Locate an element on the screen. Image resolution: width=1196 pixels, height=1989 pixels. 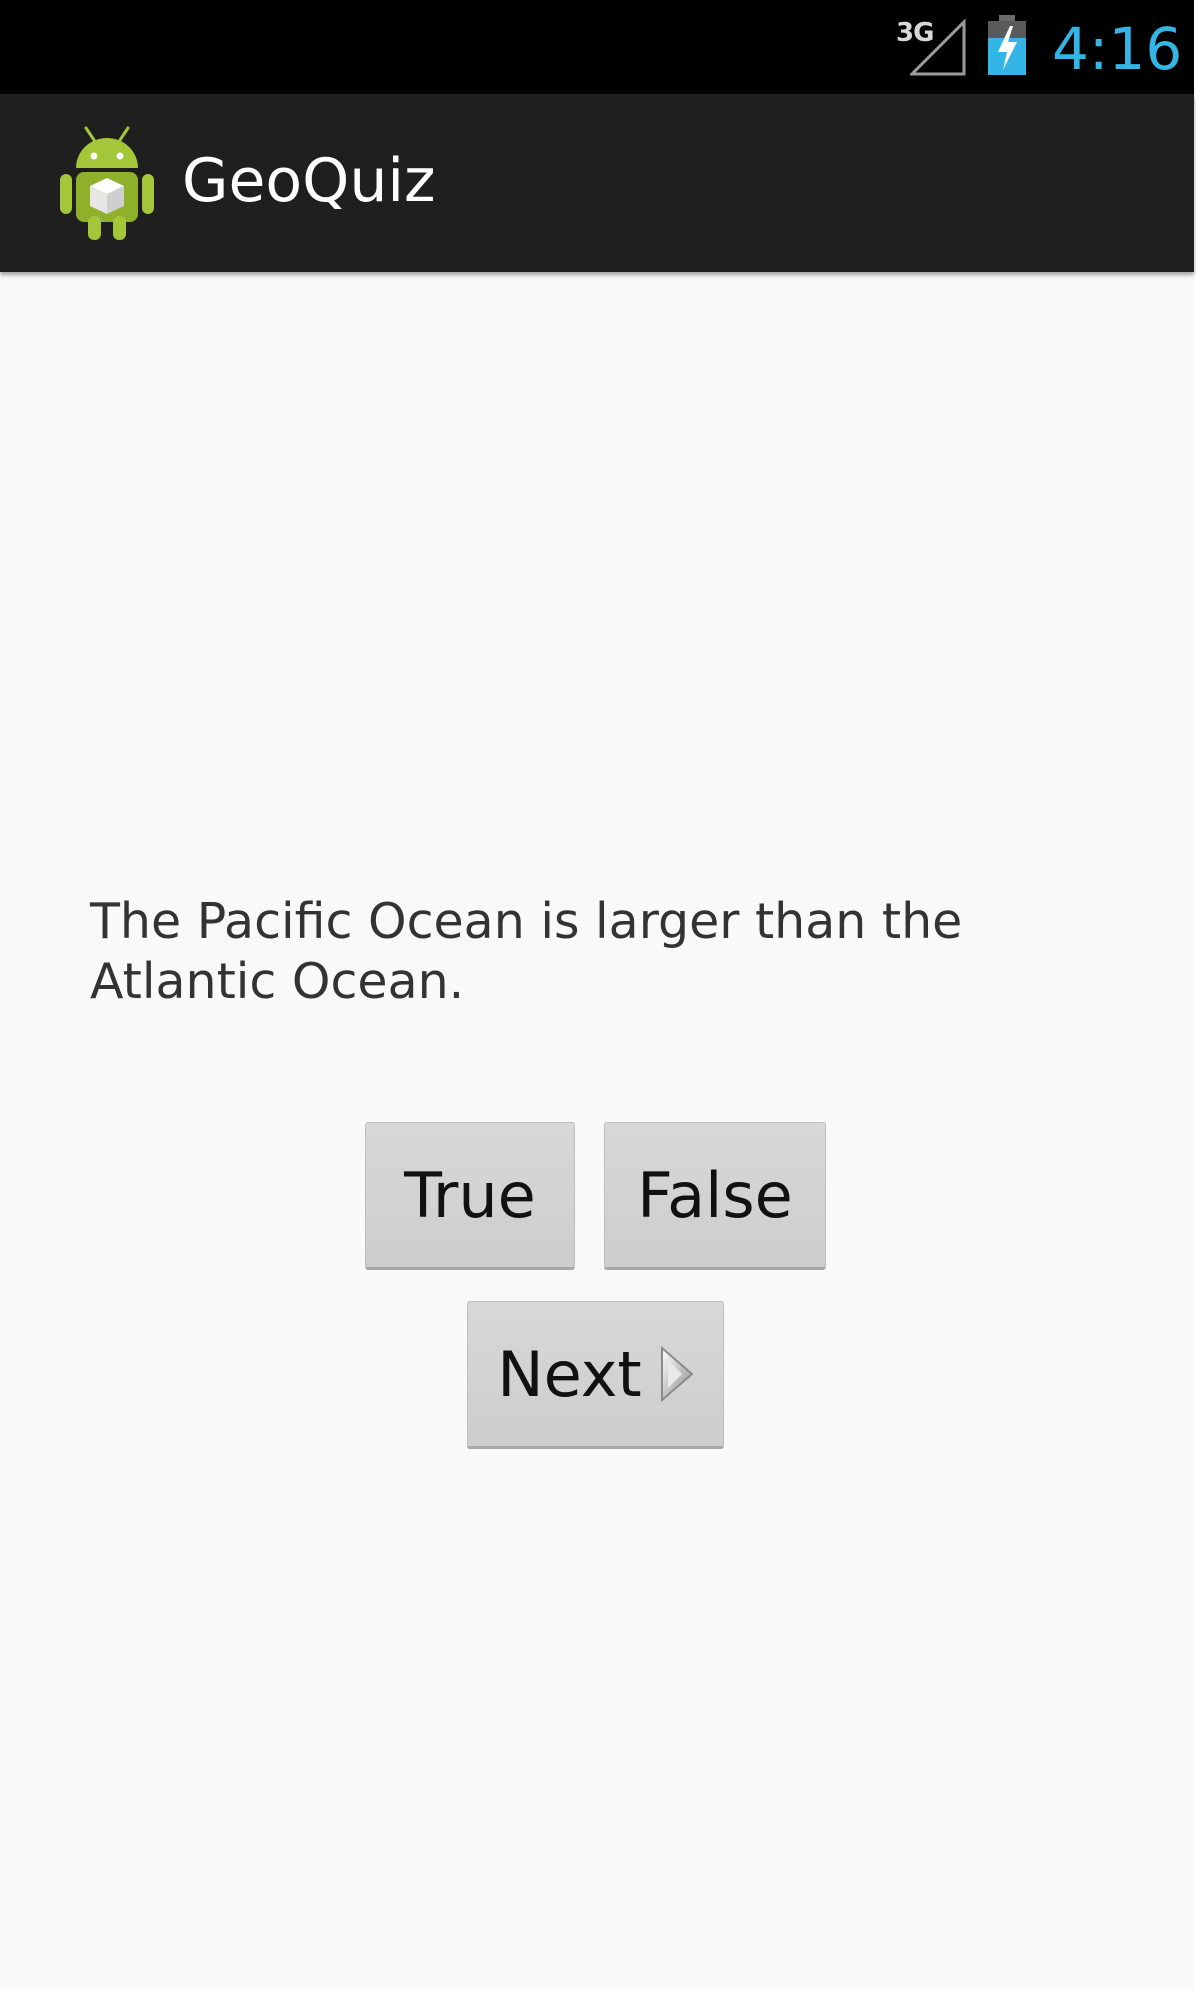
status-bar: 3G 4:16 is located at coordinates (597, 47).